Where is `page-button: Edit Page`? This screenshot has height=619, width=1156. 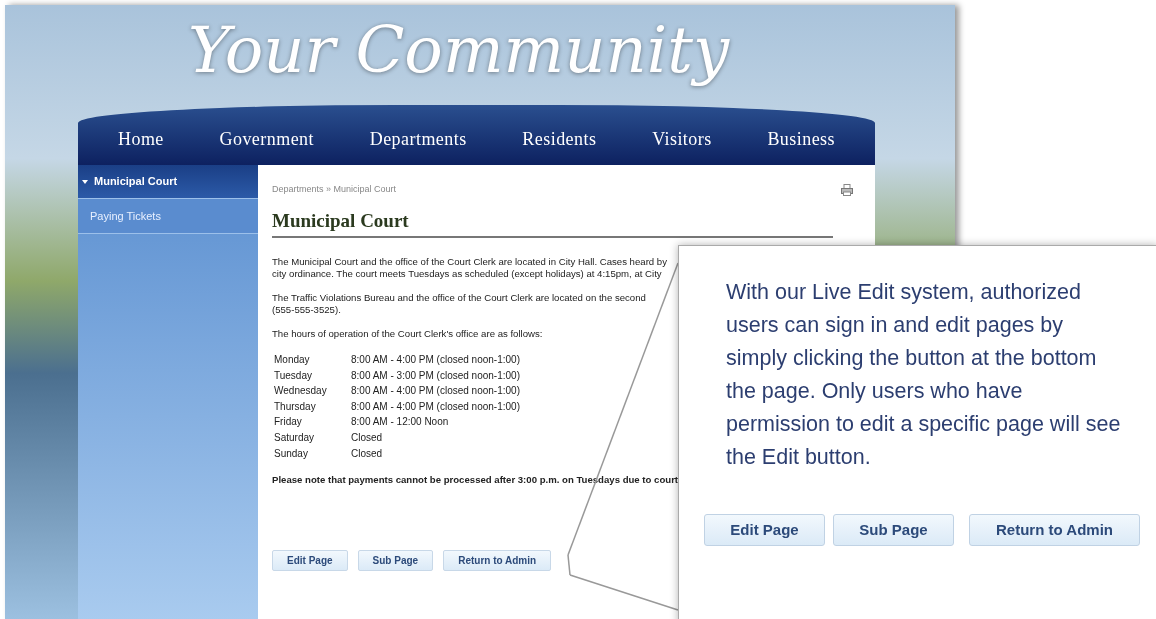 page-button: Edit Page is located at coordinates (310, 560).